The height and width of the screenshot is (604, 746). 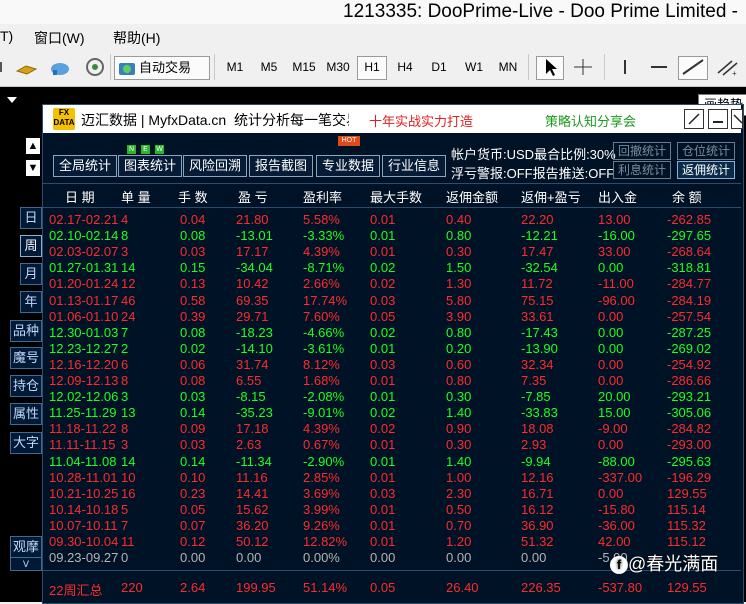 I want to click on rebate-stats-button: 返佣统计, so click(x=706, y=170).